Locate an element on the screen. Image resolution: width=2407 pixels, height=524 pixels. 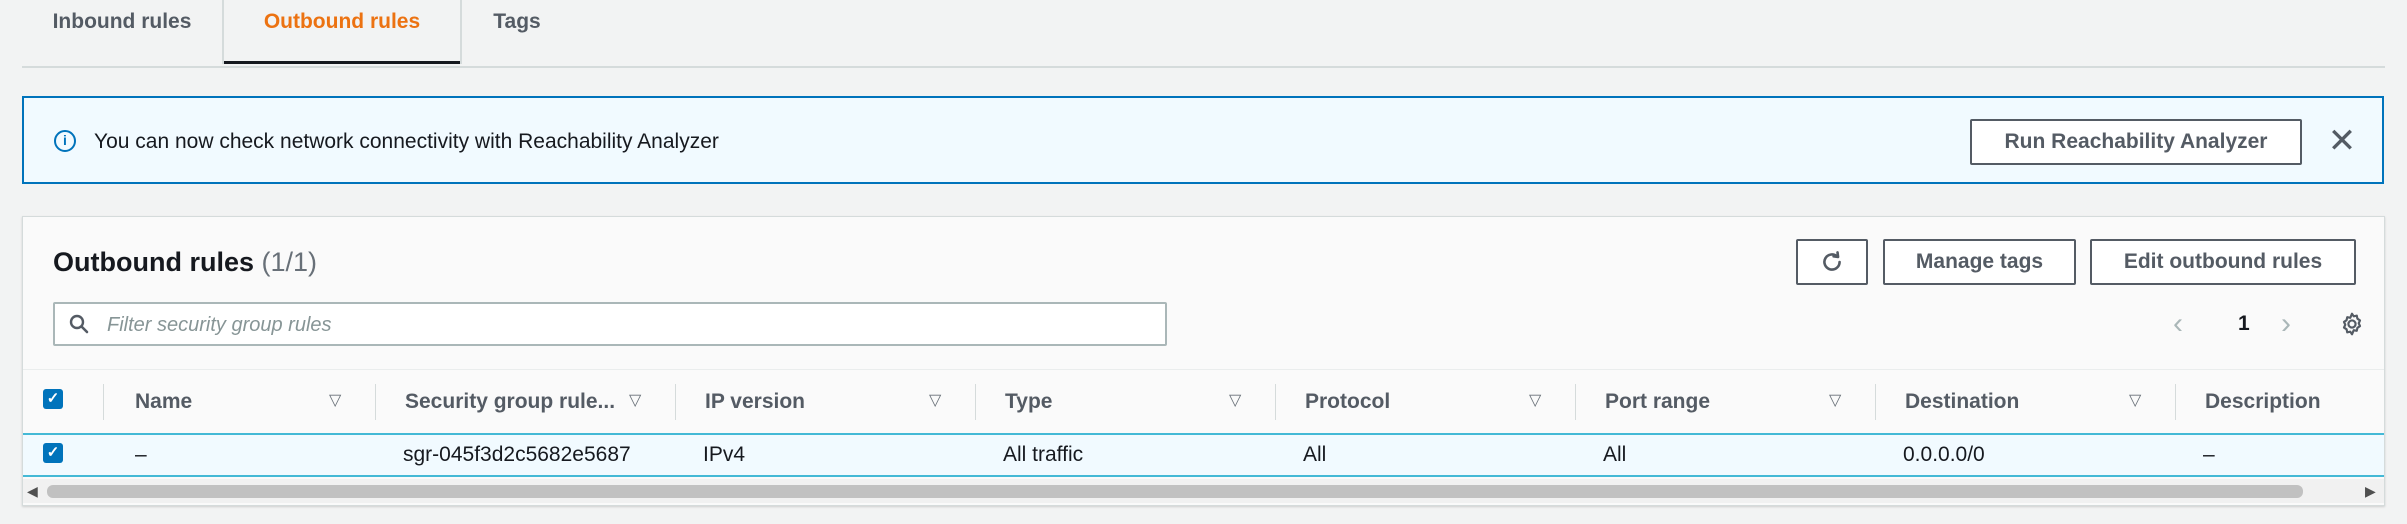
panel-title-text: Outbound rules is located at coordinates (153, 262).